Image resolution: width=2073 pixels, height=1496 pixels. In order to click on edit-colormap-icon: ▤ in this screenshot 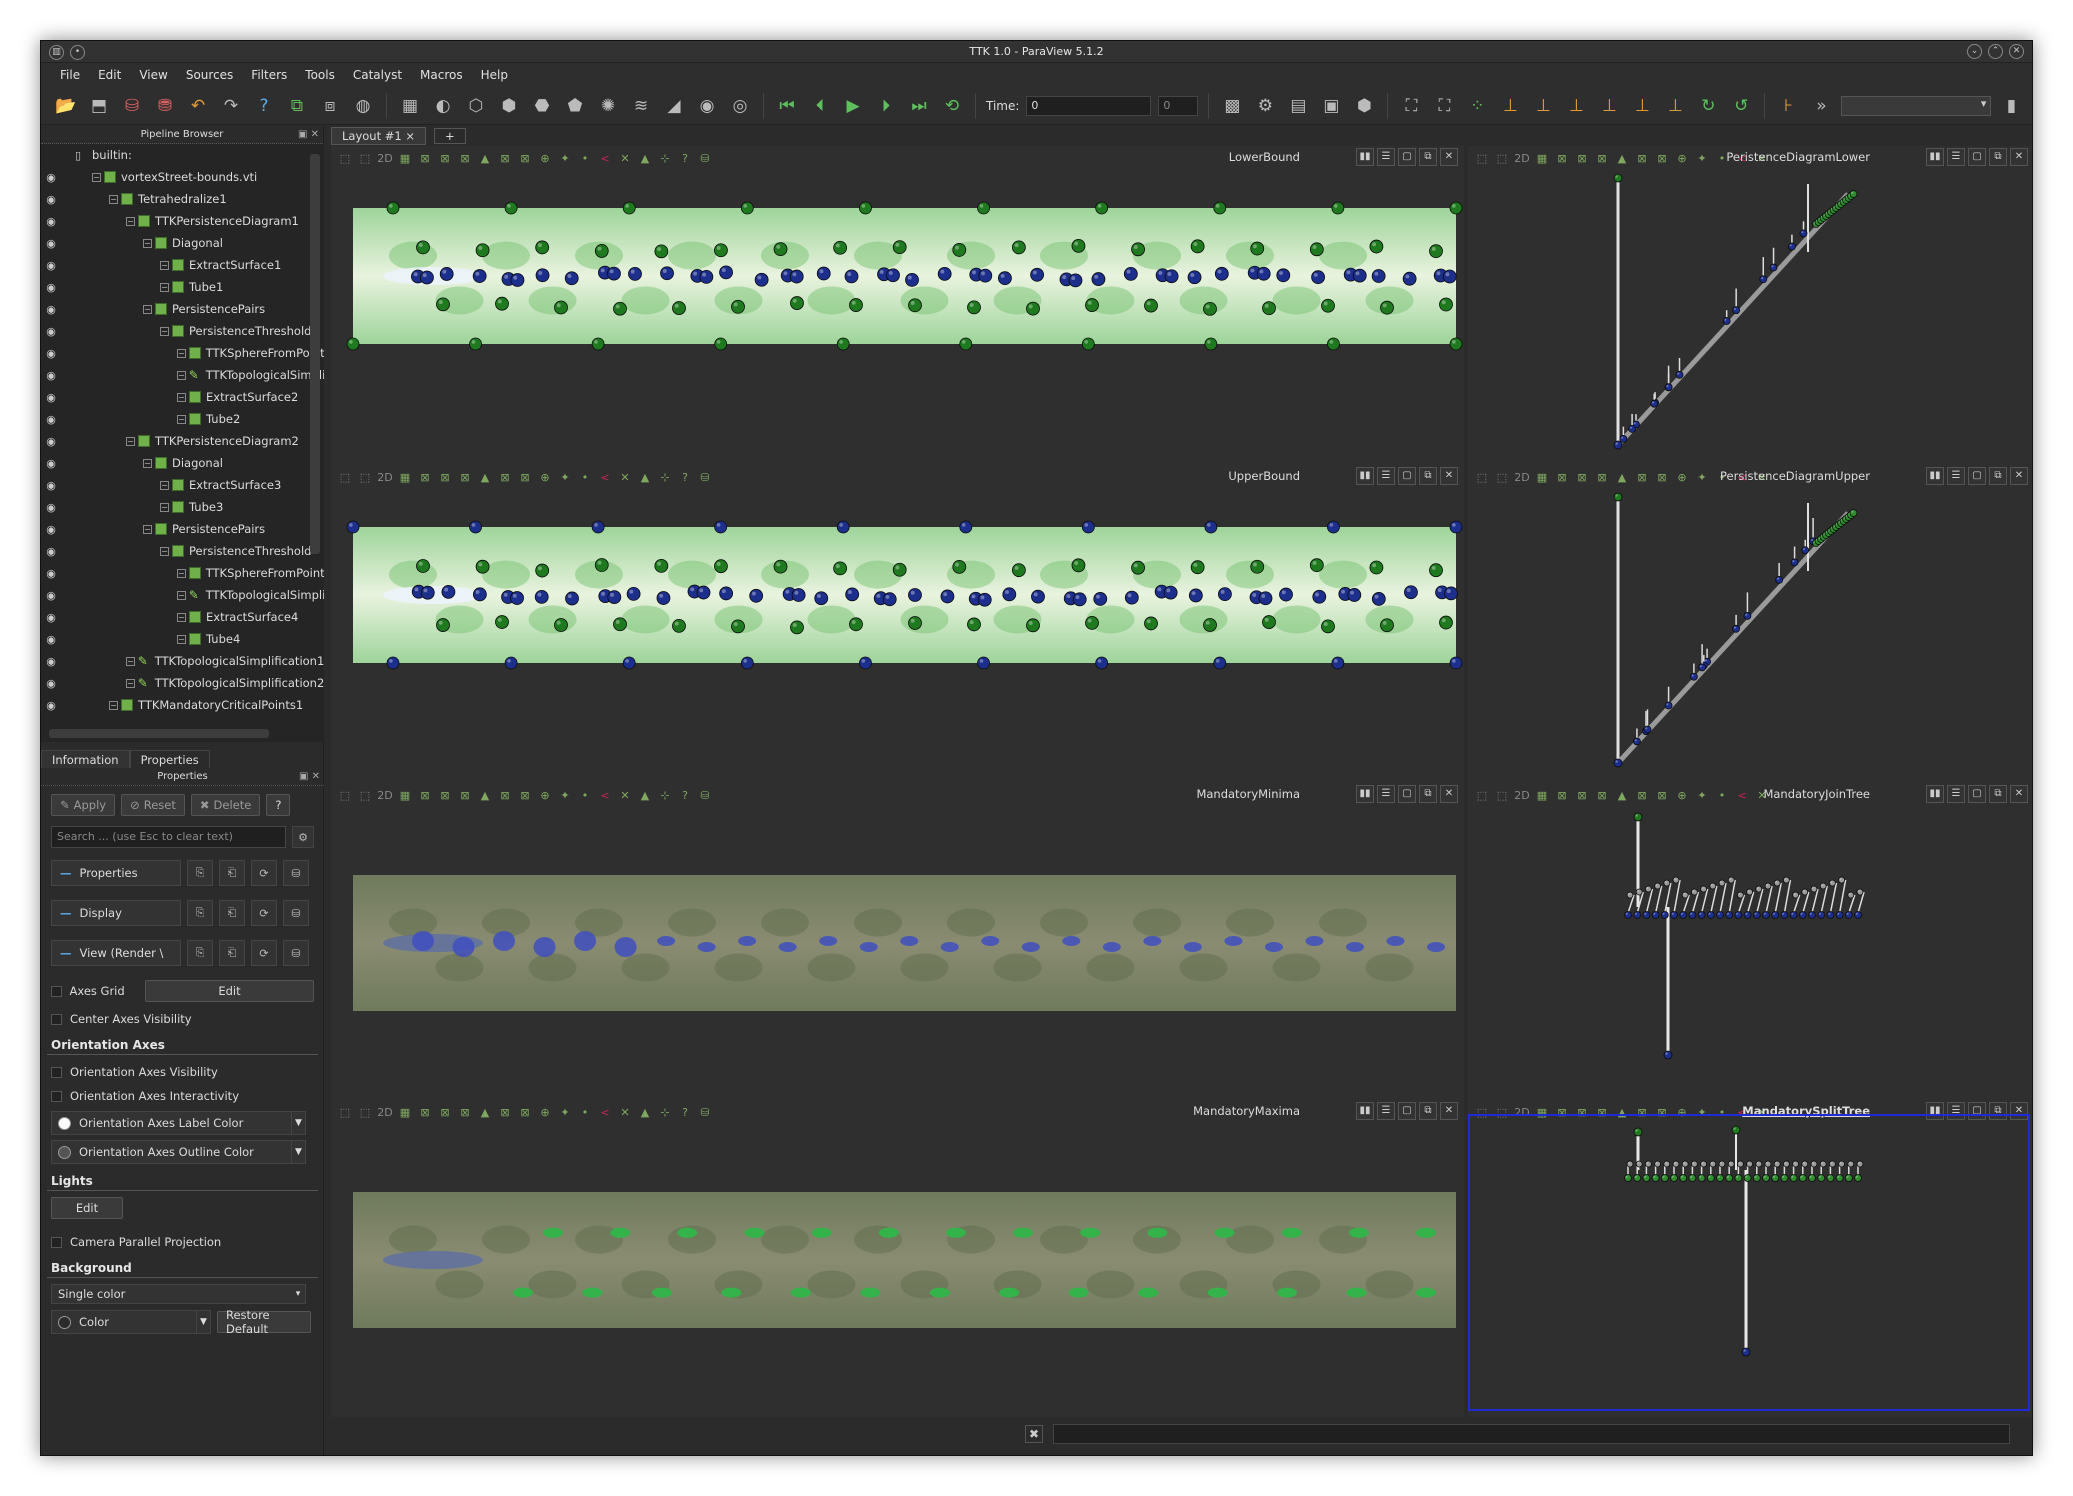, I will do `click(1298, 106)`.